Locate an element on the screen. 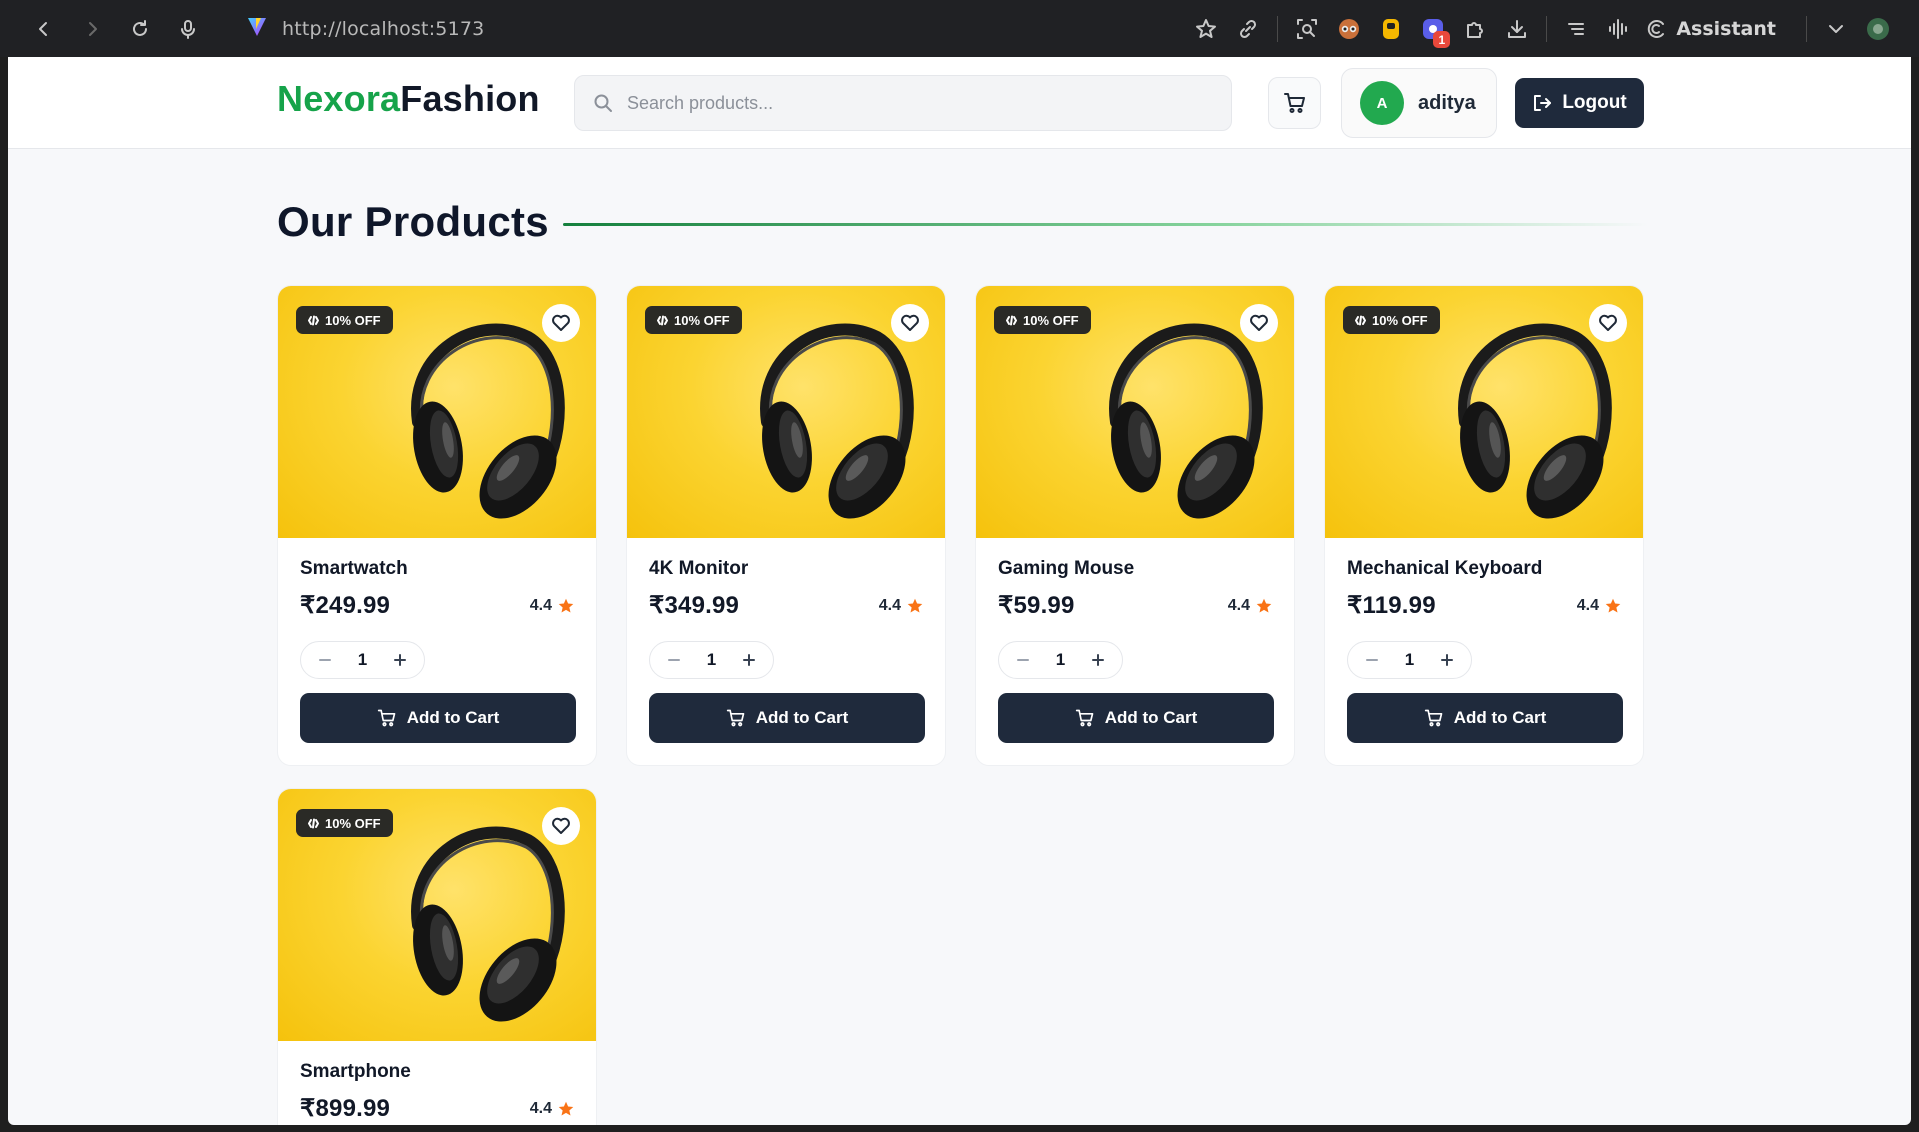 The height and width of the screenshot is (1132, 1919). url-text: http://localhost:5173 is located at coordinates (383, 28).